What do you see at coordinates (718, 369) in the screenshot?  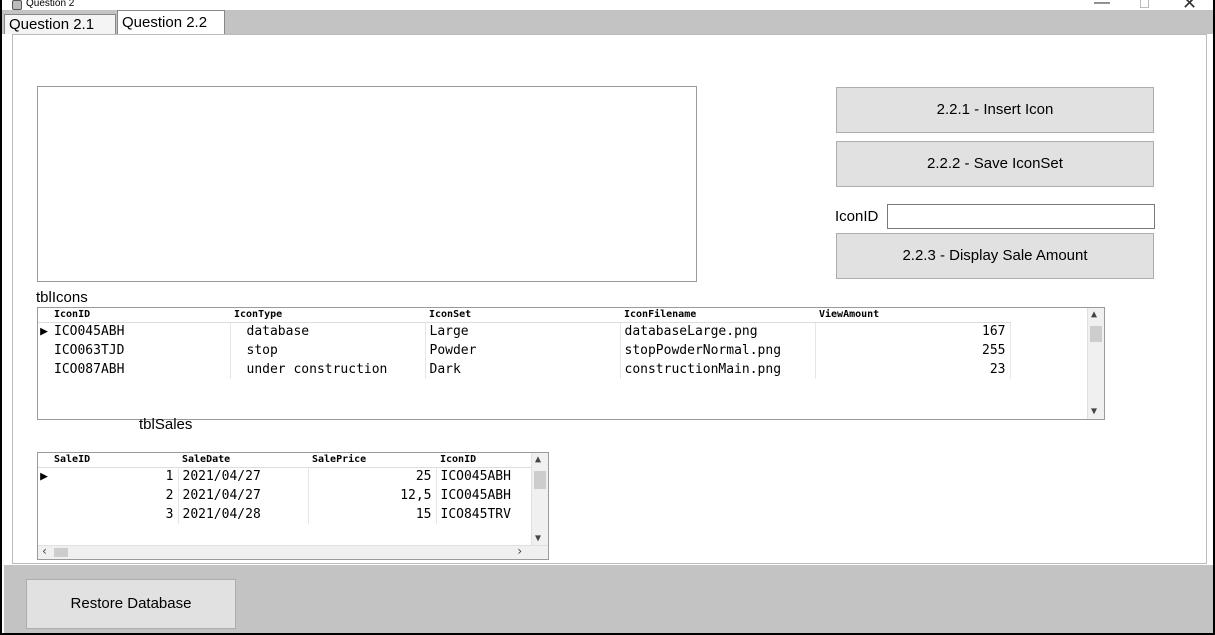 I see `table-cell: constructionMain.png` at bounding box center [718, 369].